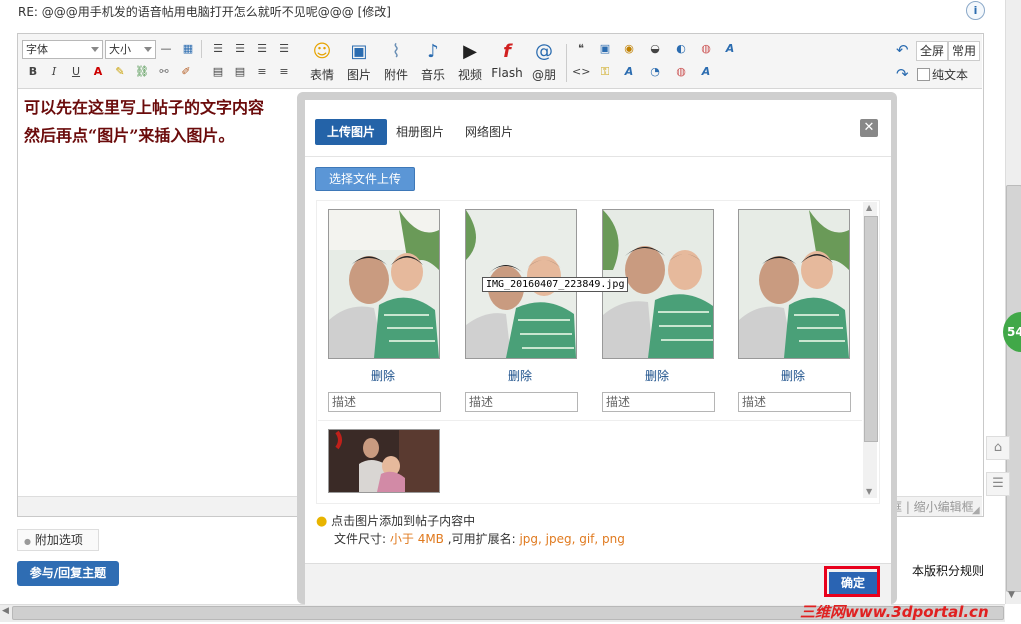 The height and width of the screenshot is (624, 1021). I want to click on size-select: 大小, so click(130, 49).